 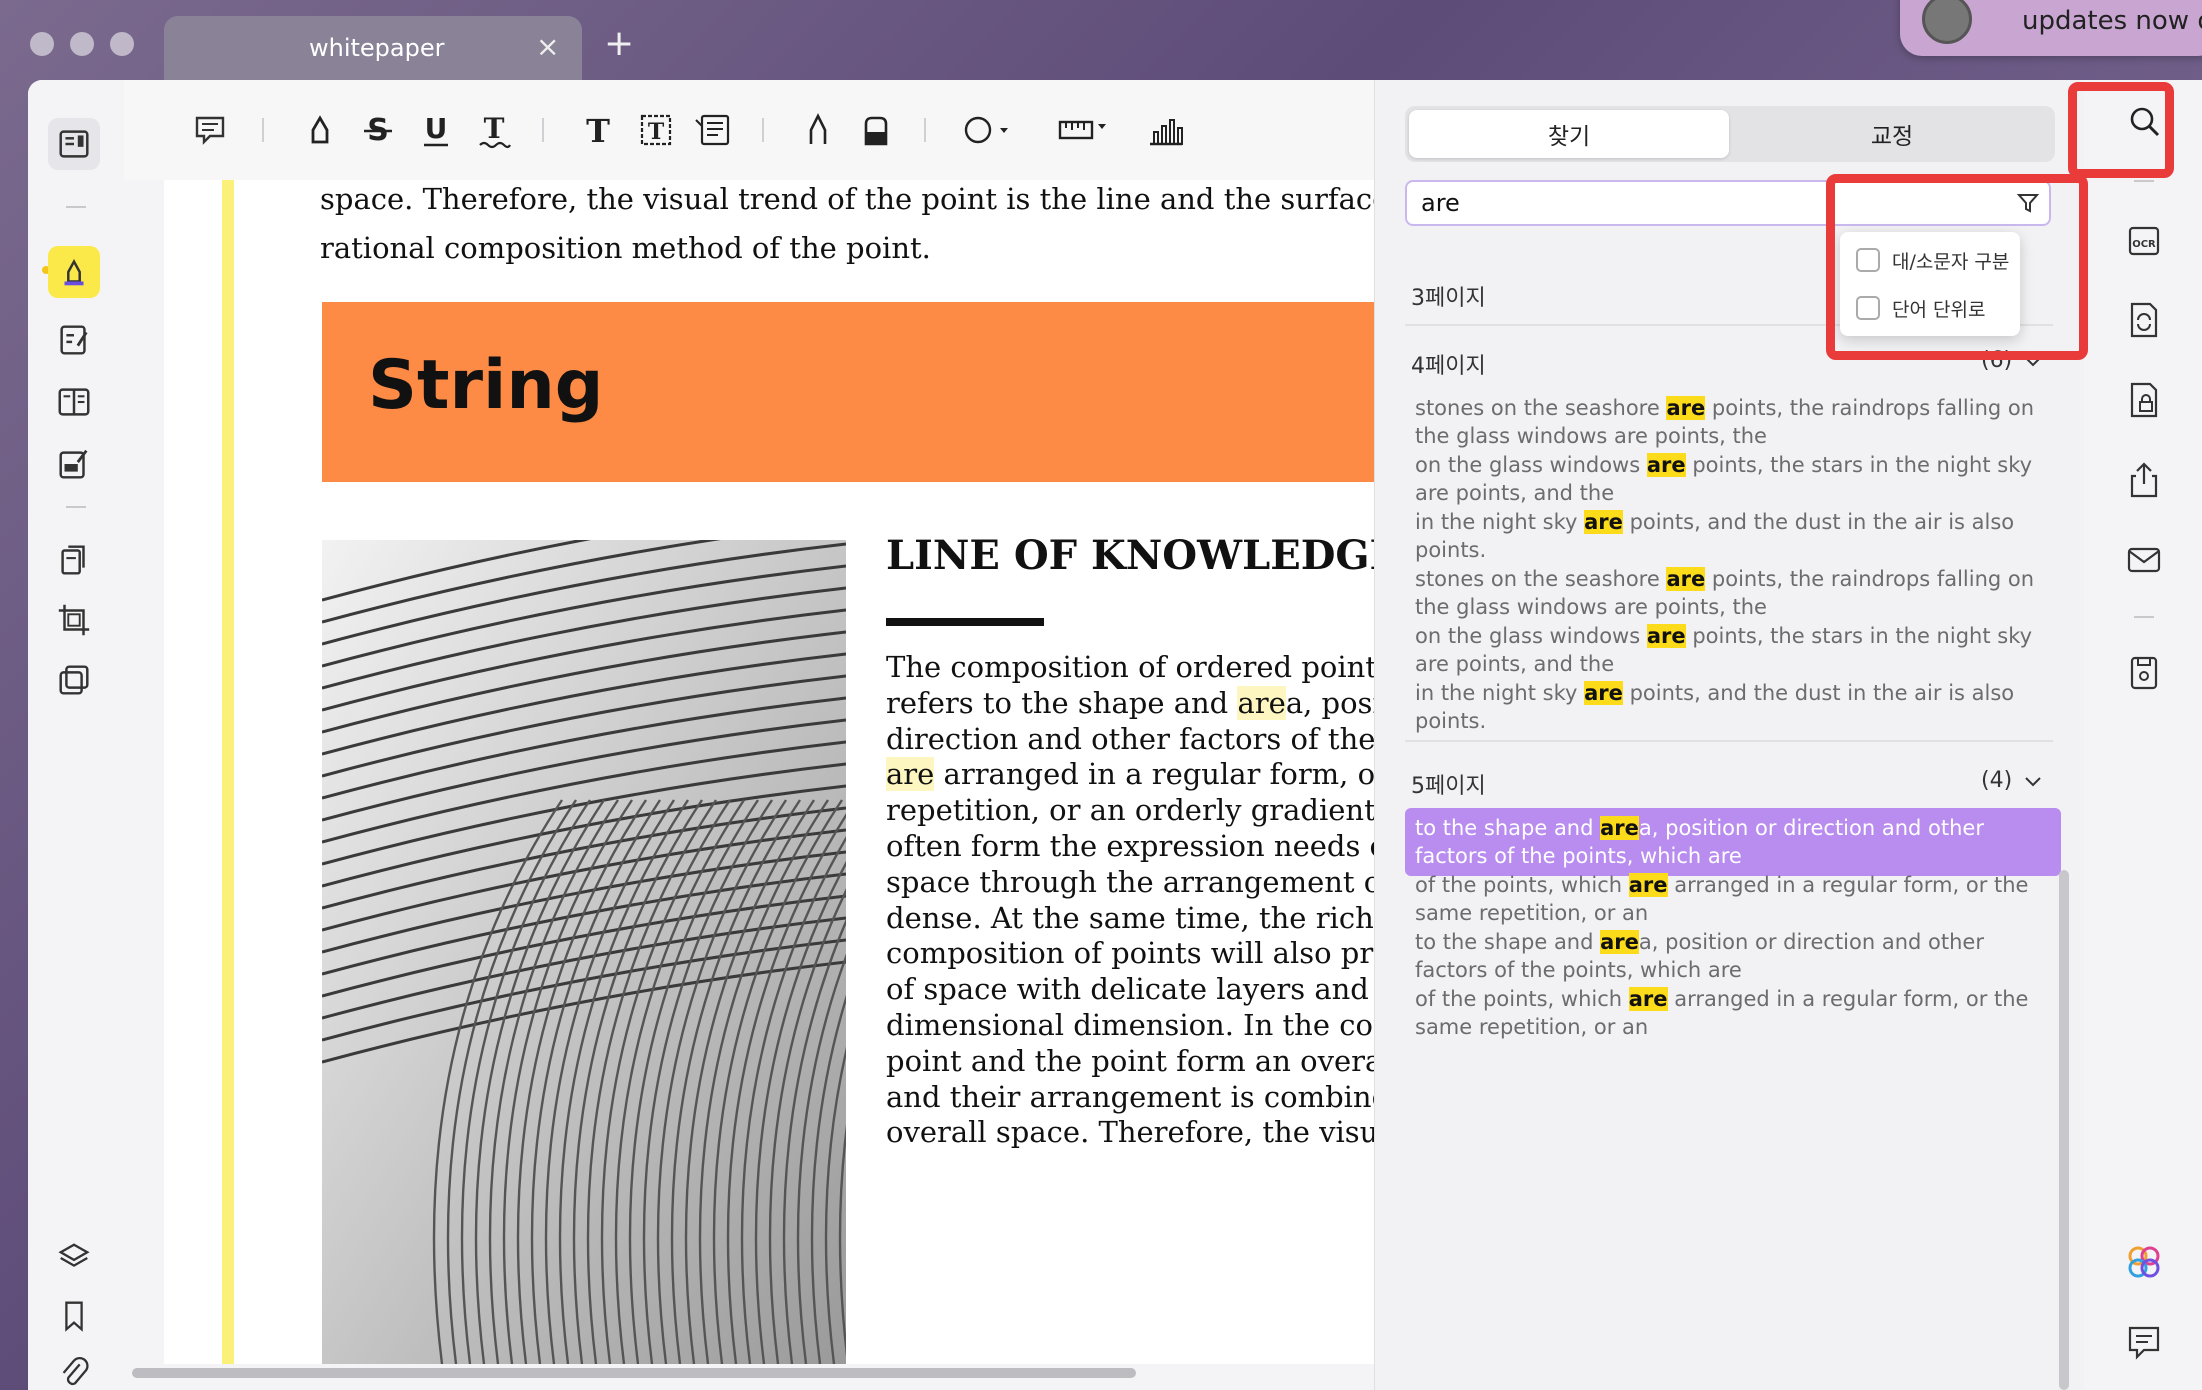 I want to click on callout-tool, so click(x=714, y=130).